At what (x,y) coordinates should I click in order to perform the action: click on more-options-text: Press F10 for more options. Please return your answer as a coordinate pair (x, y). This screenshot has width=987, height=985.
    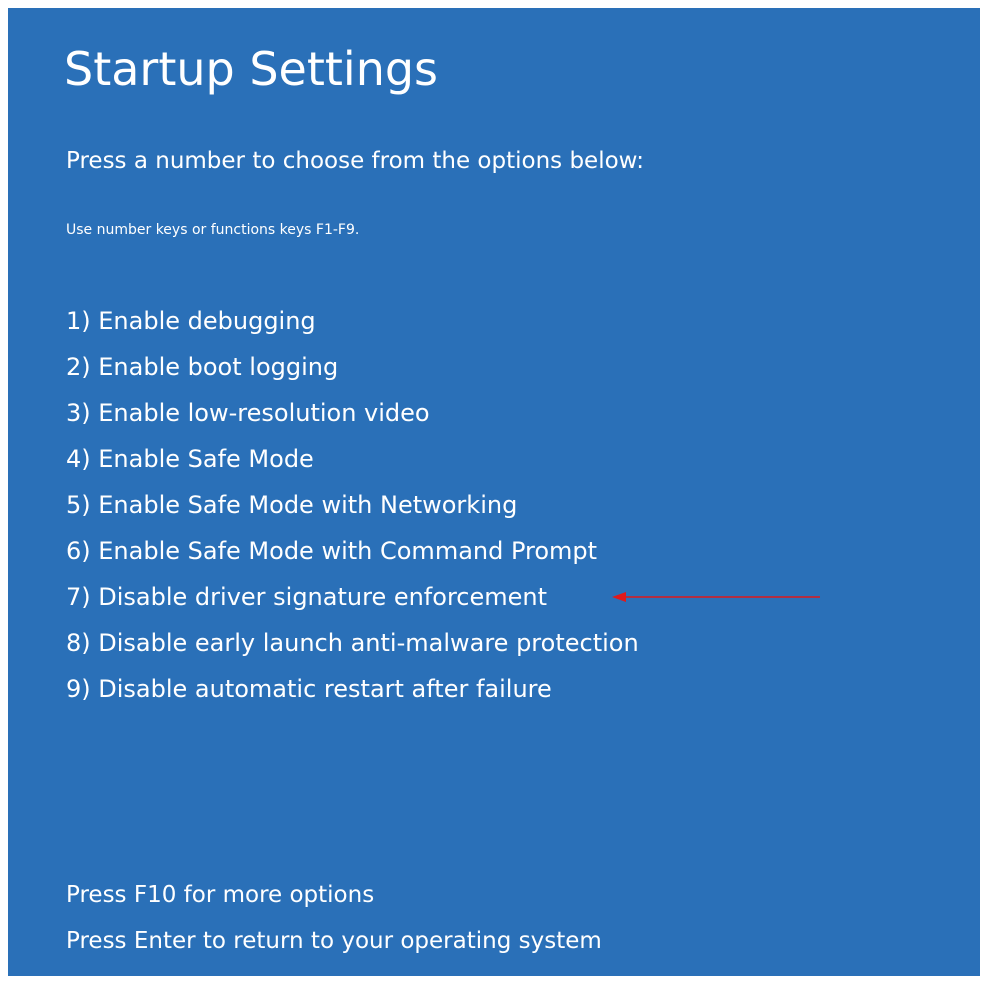
    Looking at the image, I should click on (220, 895).